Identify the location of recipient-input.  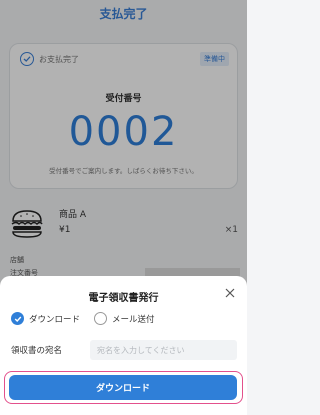
(163, 350).